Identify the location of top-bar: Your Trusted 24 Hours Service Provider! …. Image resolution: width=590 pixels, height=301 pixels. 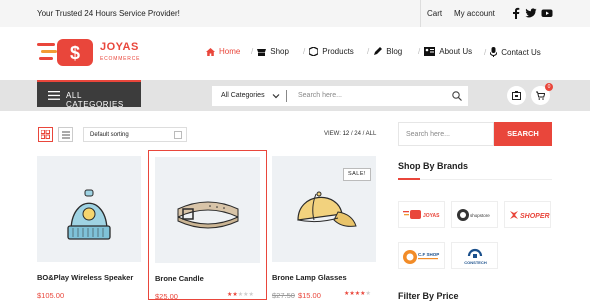
(295, 13).